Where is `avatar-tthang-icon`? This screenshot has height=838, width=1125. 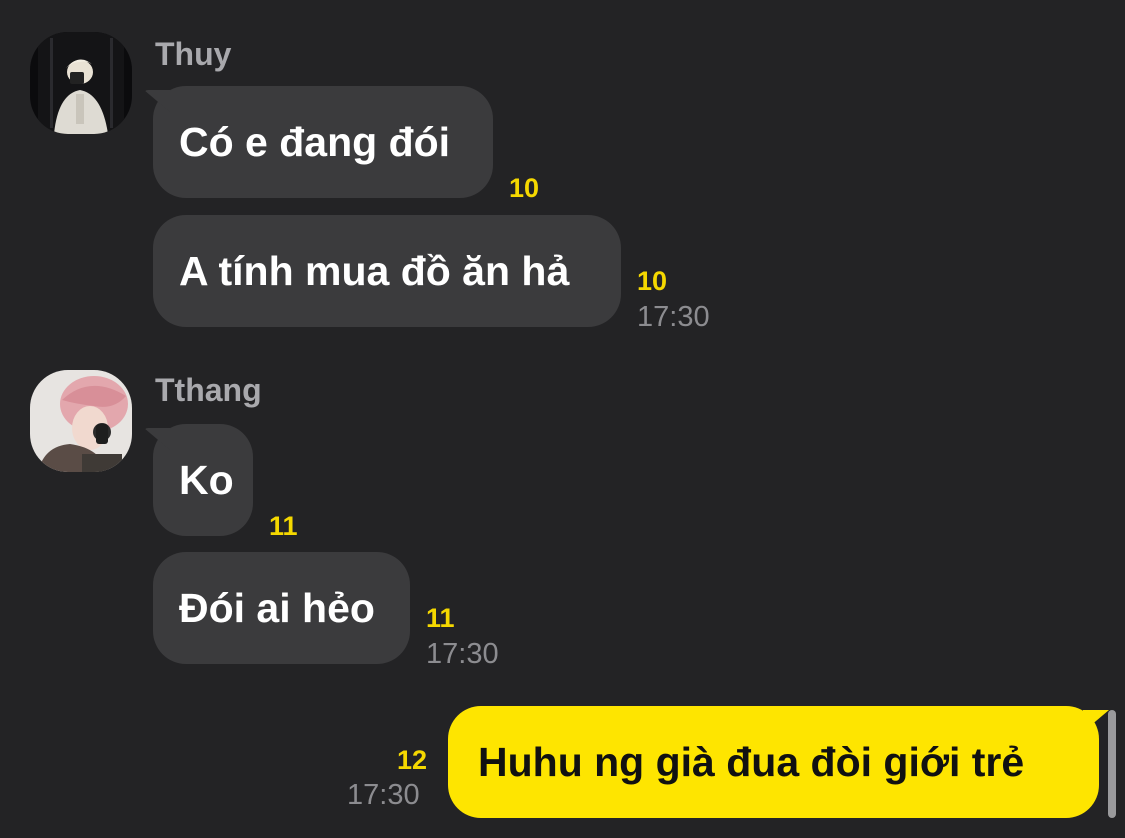 avatar-tthang-icon is located at coordinates (81, 421).